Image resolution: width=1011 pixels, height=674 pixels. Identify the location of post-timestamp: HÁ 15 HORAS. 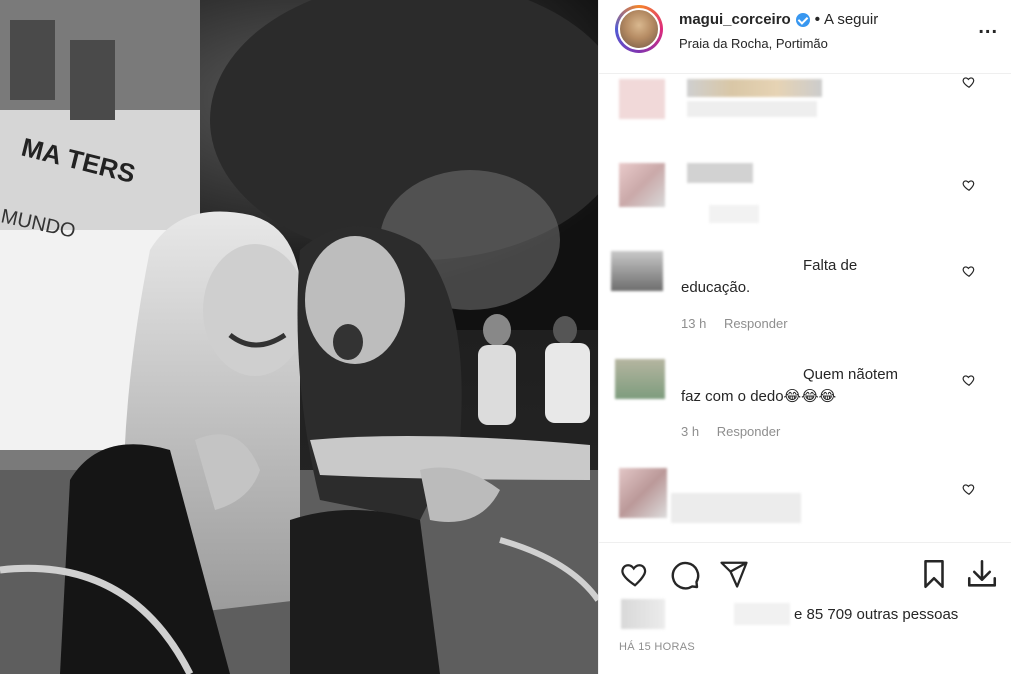
(657, 647).